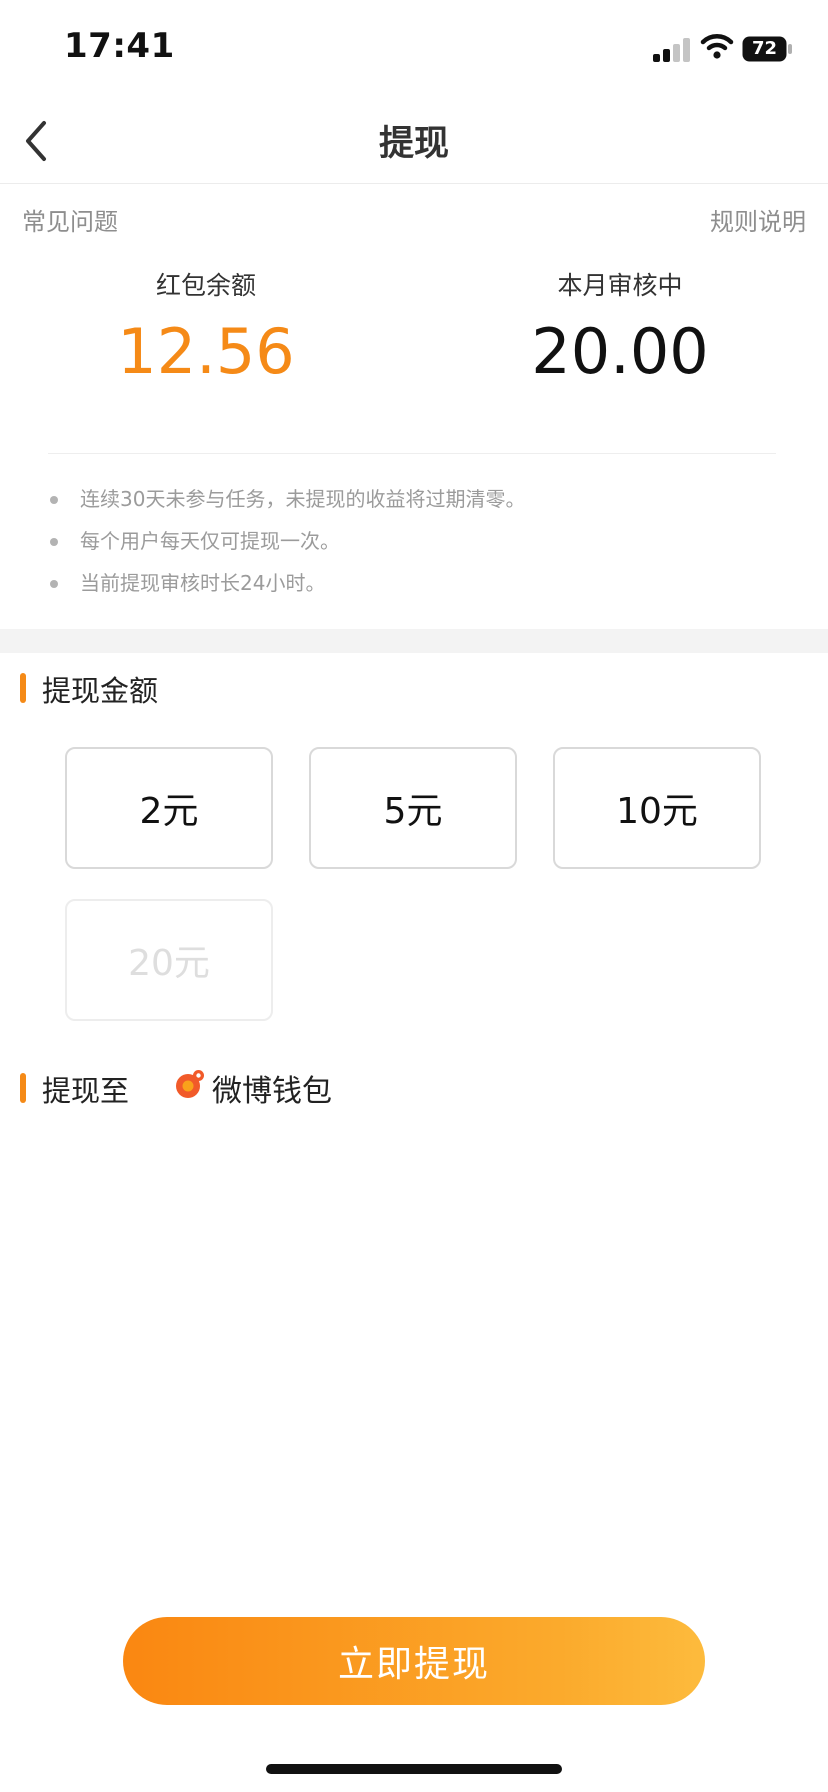 Image resolution: width=828 pixels, height=1792 pixels. Describe the element at coordinates (287, 589) in the screenshot. I see `tip-item: 当前提现审核时长24小时。` at that location.